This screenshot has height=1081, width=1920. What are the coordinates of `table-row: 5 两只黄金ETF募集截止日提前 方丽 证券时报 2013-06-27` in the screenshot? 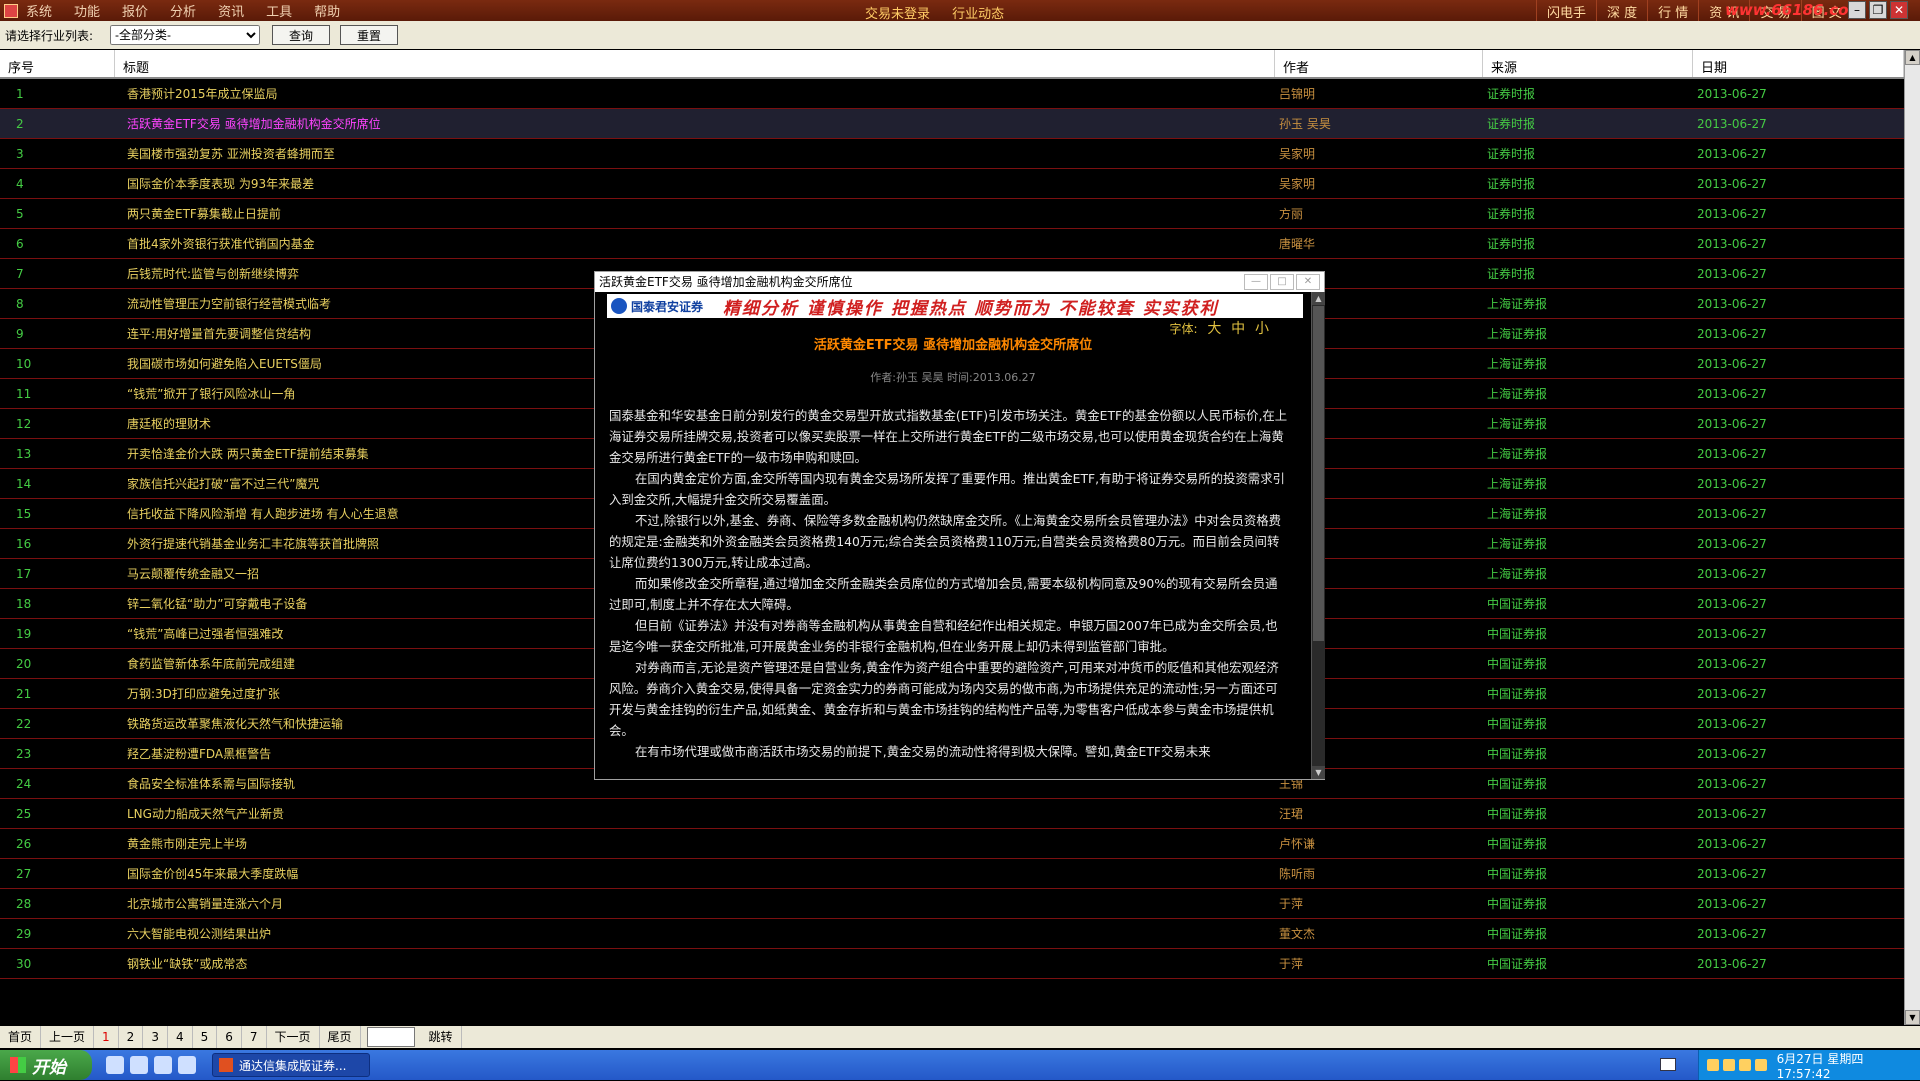 It's located at (952, 214).